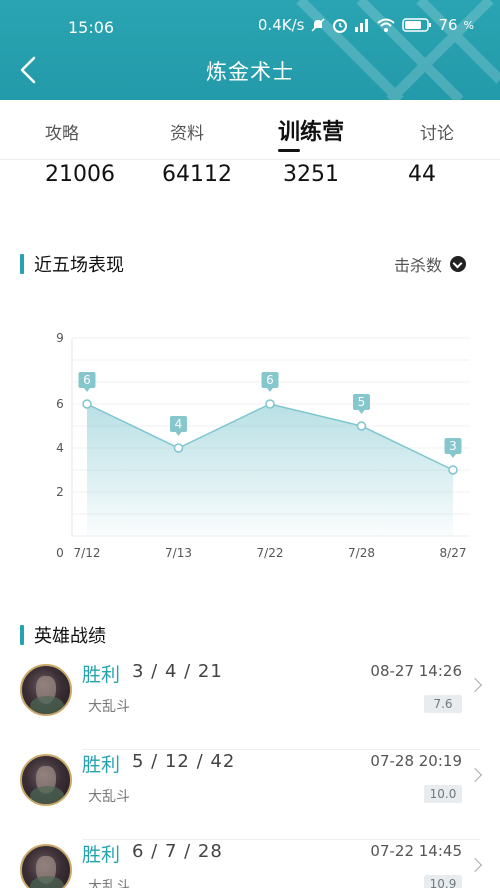 The image size is (500, 888). Describe the element at coordinates (289, 150) in the screenshot. I see `active-tab-indicator` at that location.